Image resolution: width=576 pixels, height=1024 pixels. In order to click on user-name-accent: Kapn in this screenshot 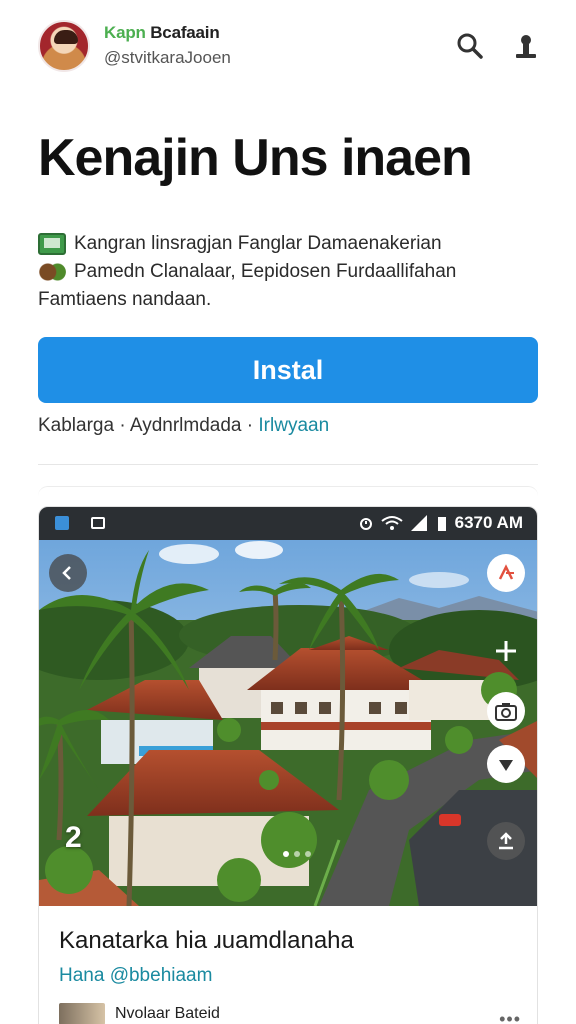, I will do `click(125, 32)`.